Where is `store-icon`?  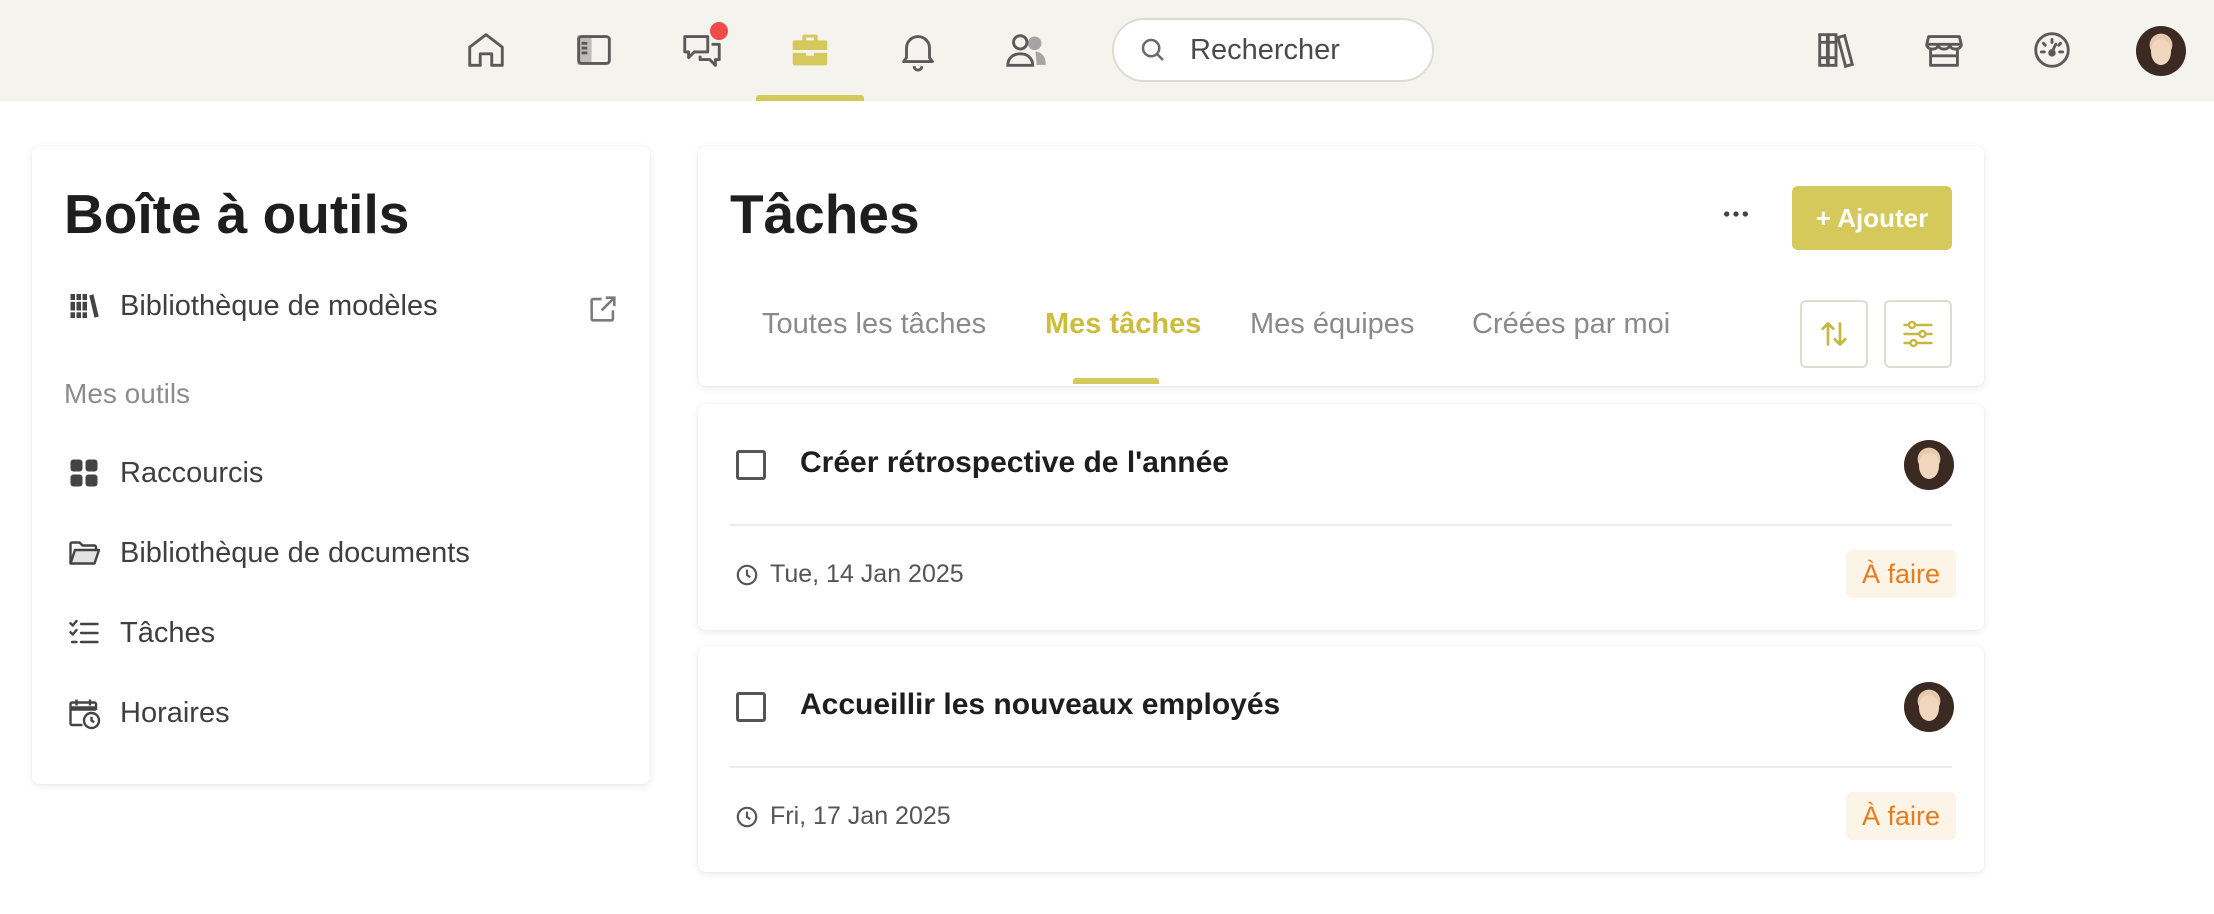 store-icon is located at coordinates (1944, 50).